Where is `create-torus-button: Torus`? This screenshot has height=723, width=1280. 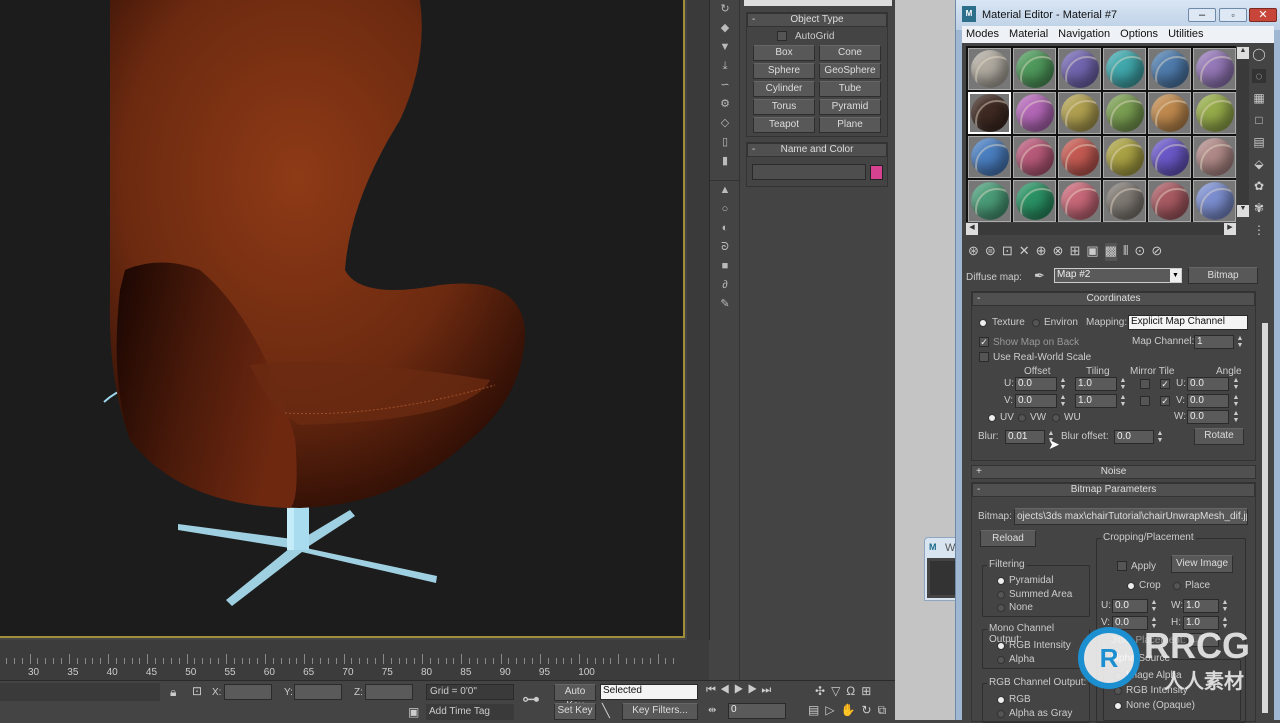
create-torus-button: Torus is located at coordinates (784, 107).